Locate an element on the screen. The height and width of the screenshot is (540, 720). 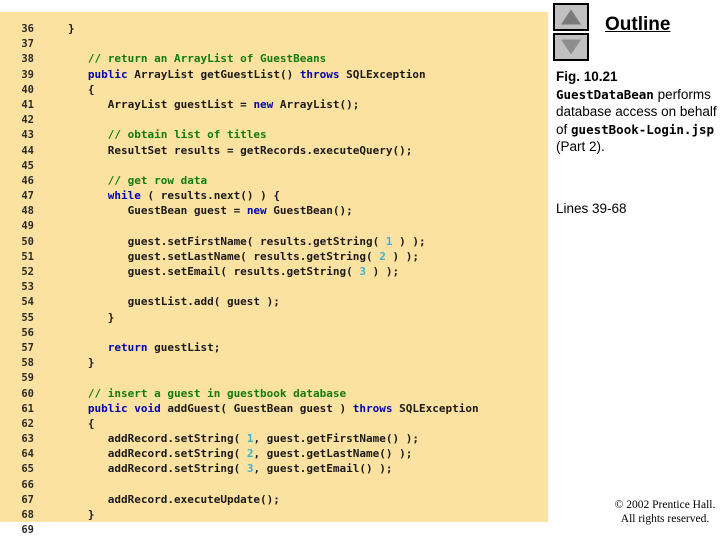
code-token: // obtain list of titles is located at coordinates (167, 135).